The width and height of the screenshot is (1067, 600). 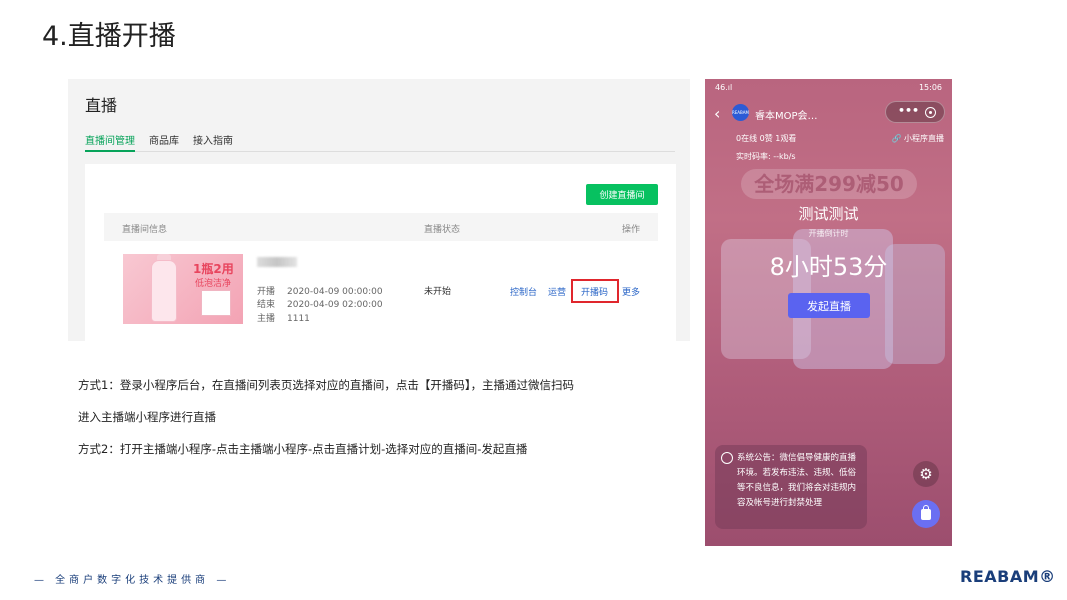 What do you see at coordinates (724, 87) in the screenshot?
I see `signal-indicator: 46.ıl` at bounding box center [724, 87].